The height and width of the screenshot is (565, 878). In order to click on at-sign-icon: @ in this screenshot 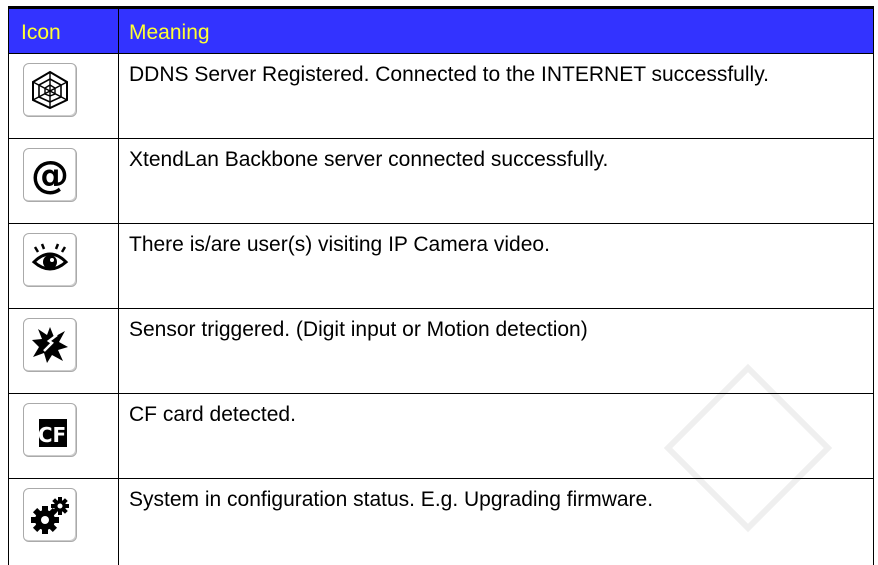, I will do `click(50, 175)`.